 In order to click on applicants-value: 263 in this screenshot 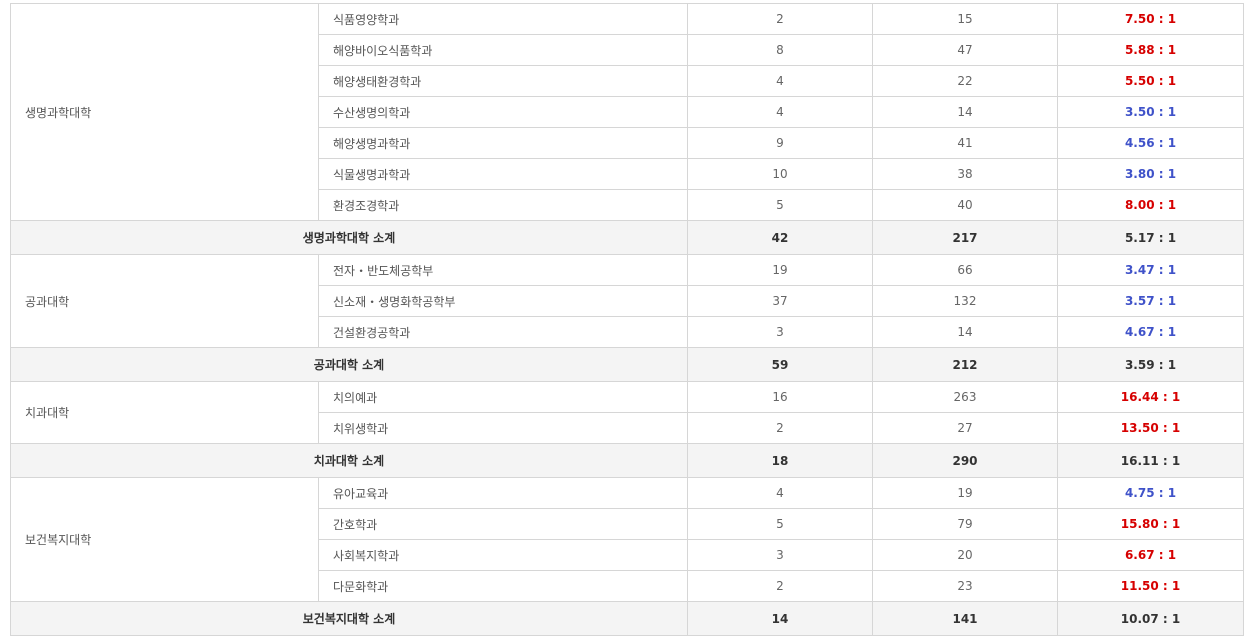, I will do `click(965, 397)`.